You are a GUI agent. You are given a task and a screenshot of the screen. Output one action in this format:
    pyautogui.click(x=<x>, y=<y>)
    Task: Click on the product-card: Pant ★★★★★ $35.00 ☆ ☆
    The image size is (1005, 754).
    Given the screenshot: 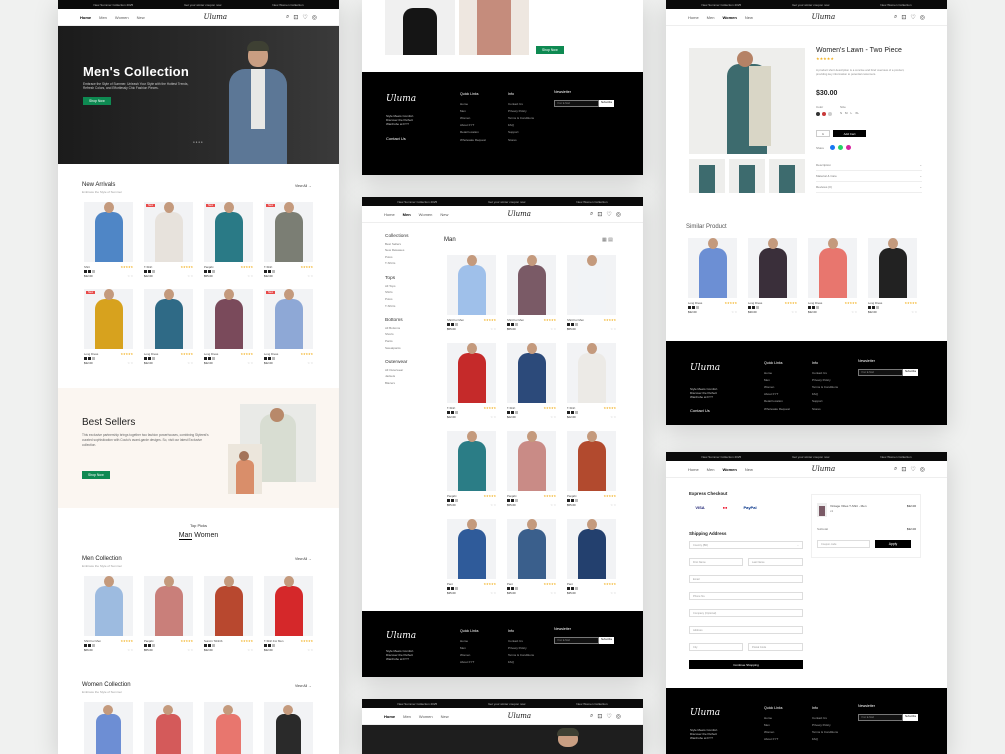 What is the action you would take?
    pyautogui.click(x=531, y=557)
    